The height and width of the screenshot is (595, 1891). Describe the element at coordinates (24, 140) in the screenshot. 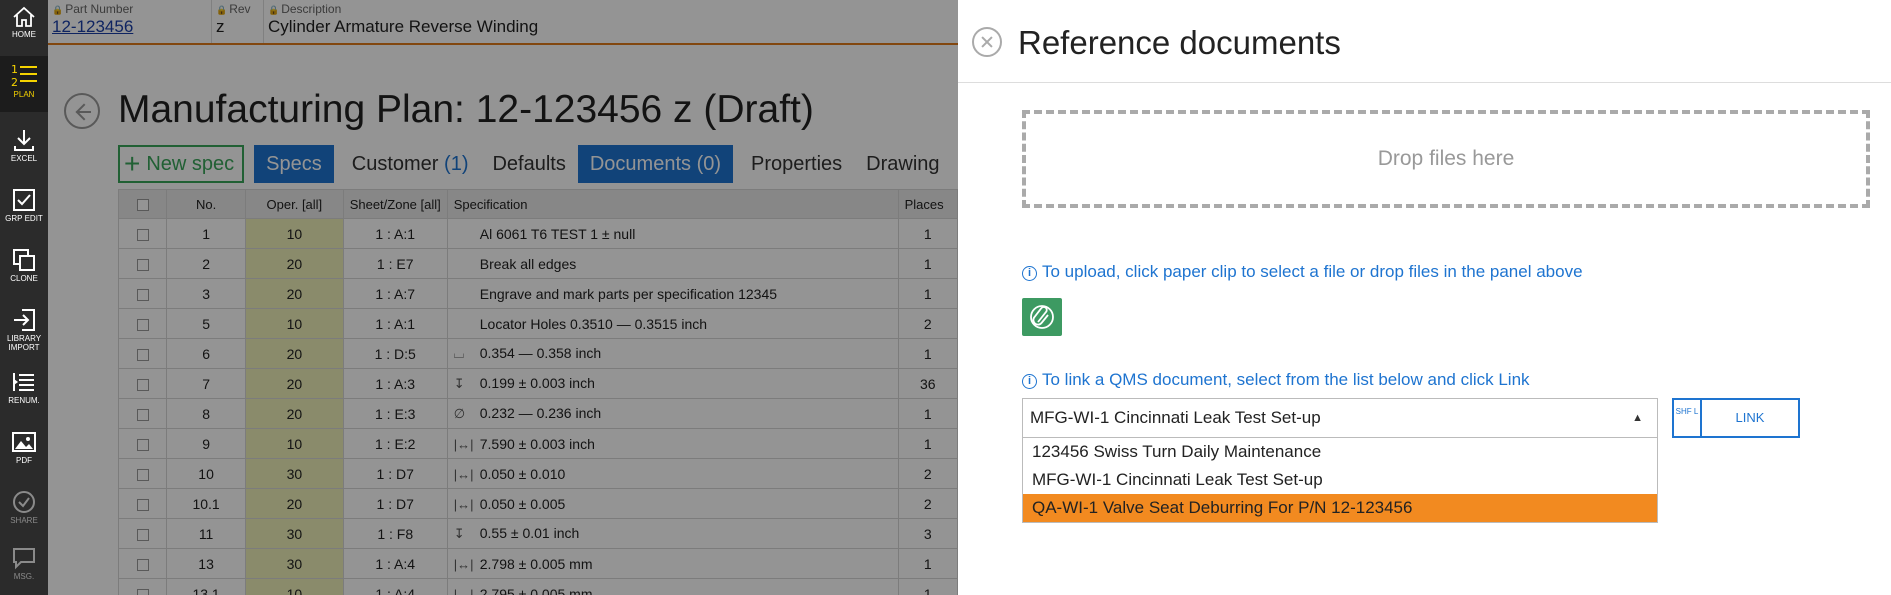

I see `download-icon` at that location.